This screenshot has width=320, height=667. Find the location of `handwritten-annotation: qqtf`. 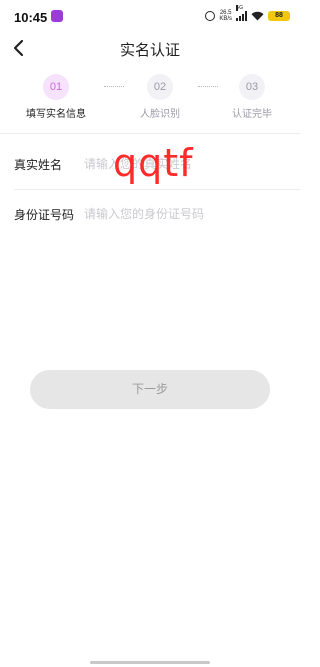

handwritten-annotation: qqtf is located at coordinates (153, 163).